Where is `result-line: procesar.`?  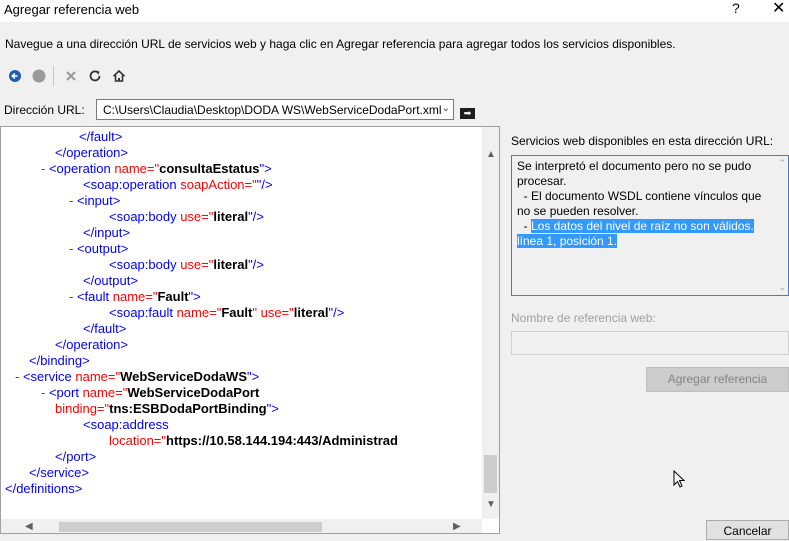
result-line: procesar. is located at coordinates (542, 181).